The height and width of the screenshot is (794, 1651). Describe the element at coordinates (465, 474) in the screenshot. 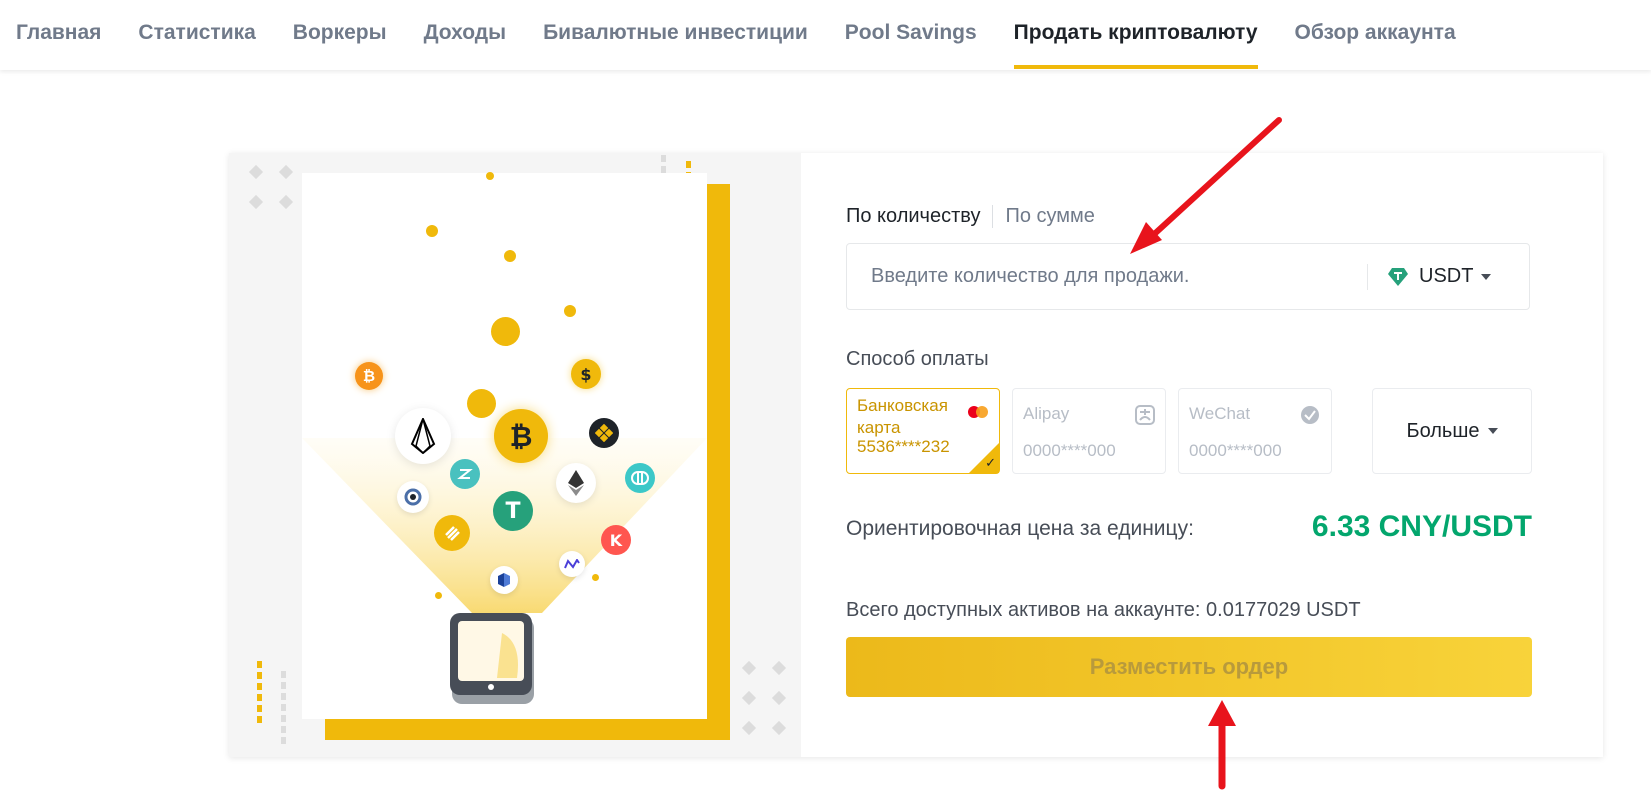

I see `zilliqa-coin-icon` at that location.